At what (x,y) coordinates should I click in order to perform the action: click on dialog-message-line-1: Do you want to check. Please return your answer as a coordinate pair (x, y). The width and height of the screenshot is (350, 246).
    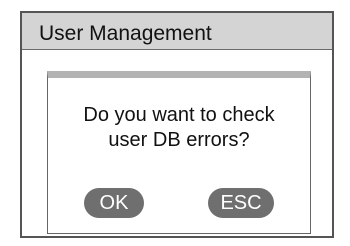
    Looking at the image, I should click on (179, 115).